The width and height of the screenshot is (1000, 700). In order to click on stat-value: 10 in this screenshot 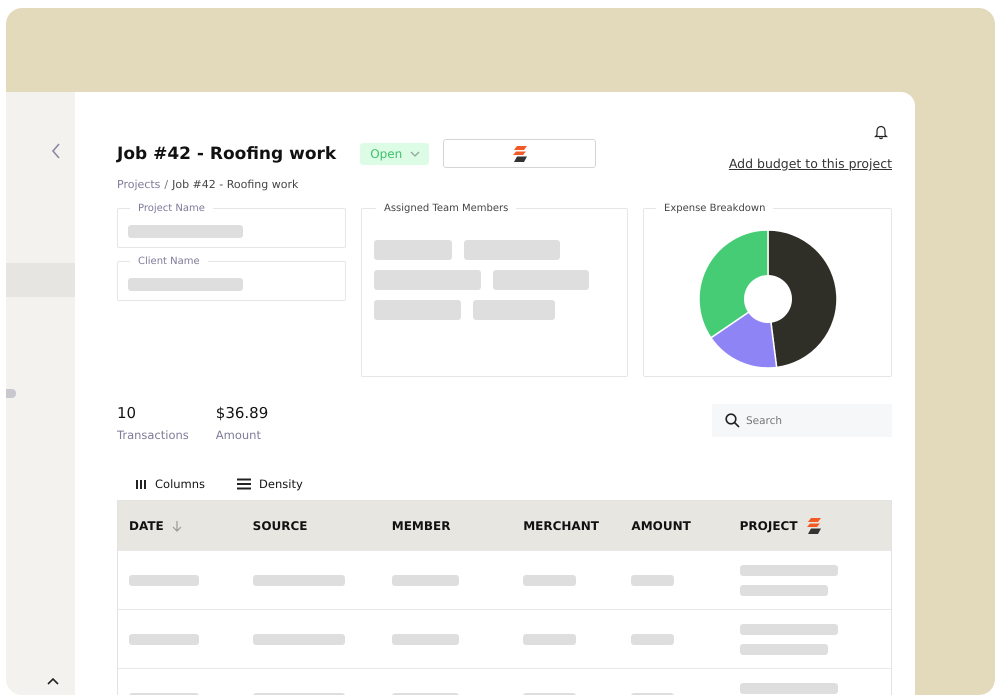, I will do `click(127, 413)`.